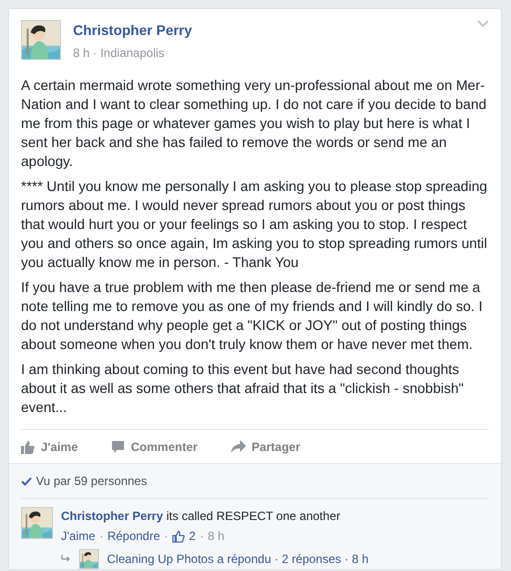 Image resolution: width=511 pixels, height=571 pixels. I want to click on reply-arrow-icon, so click(66, 559).